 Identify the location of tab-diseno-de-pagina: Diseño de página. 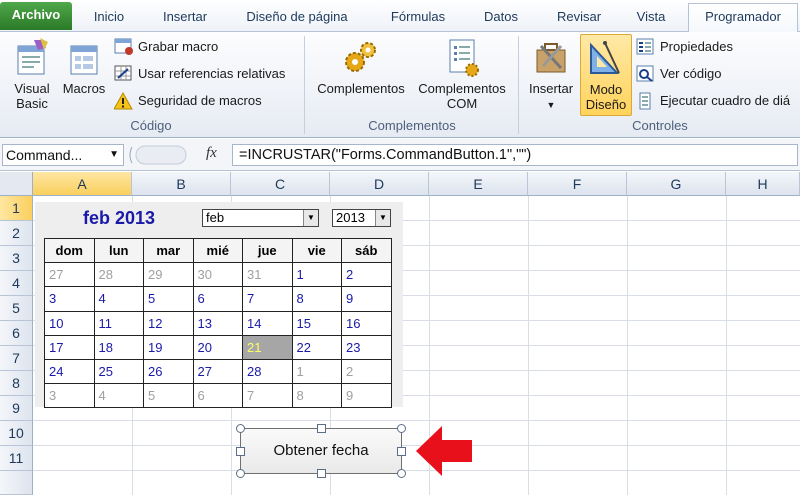
(297, 18).